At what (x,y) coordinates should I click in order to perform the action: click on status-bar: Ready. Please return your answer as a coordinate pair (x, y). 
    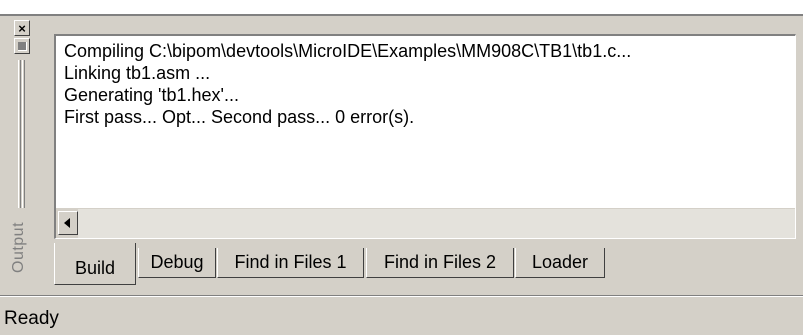
    Looking at the image, I should click on (401, 316).